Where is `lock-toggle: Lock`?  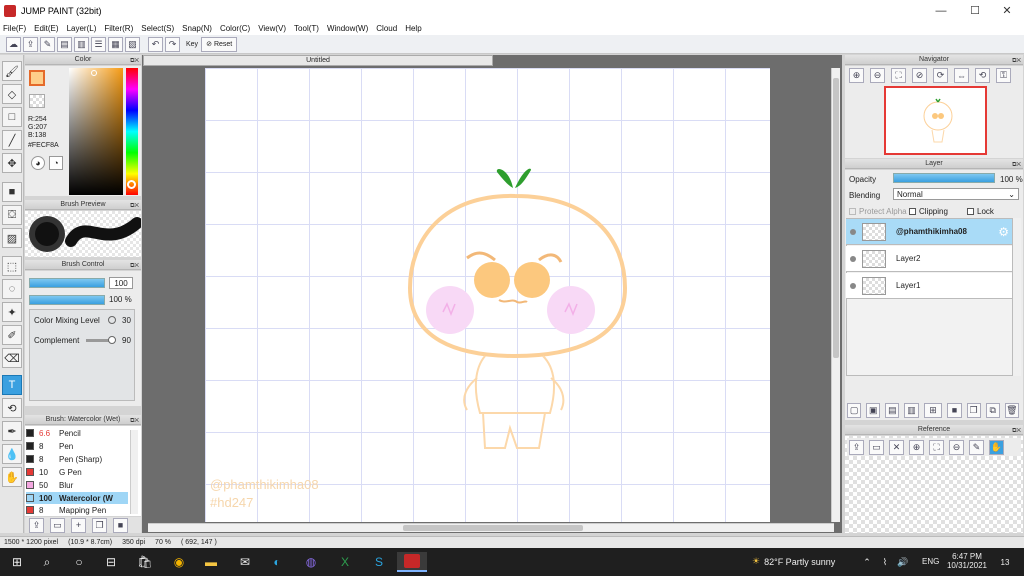
lock-toggle: Lock is located at coordinates (980, 211).